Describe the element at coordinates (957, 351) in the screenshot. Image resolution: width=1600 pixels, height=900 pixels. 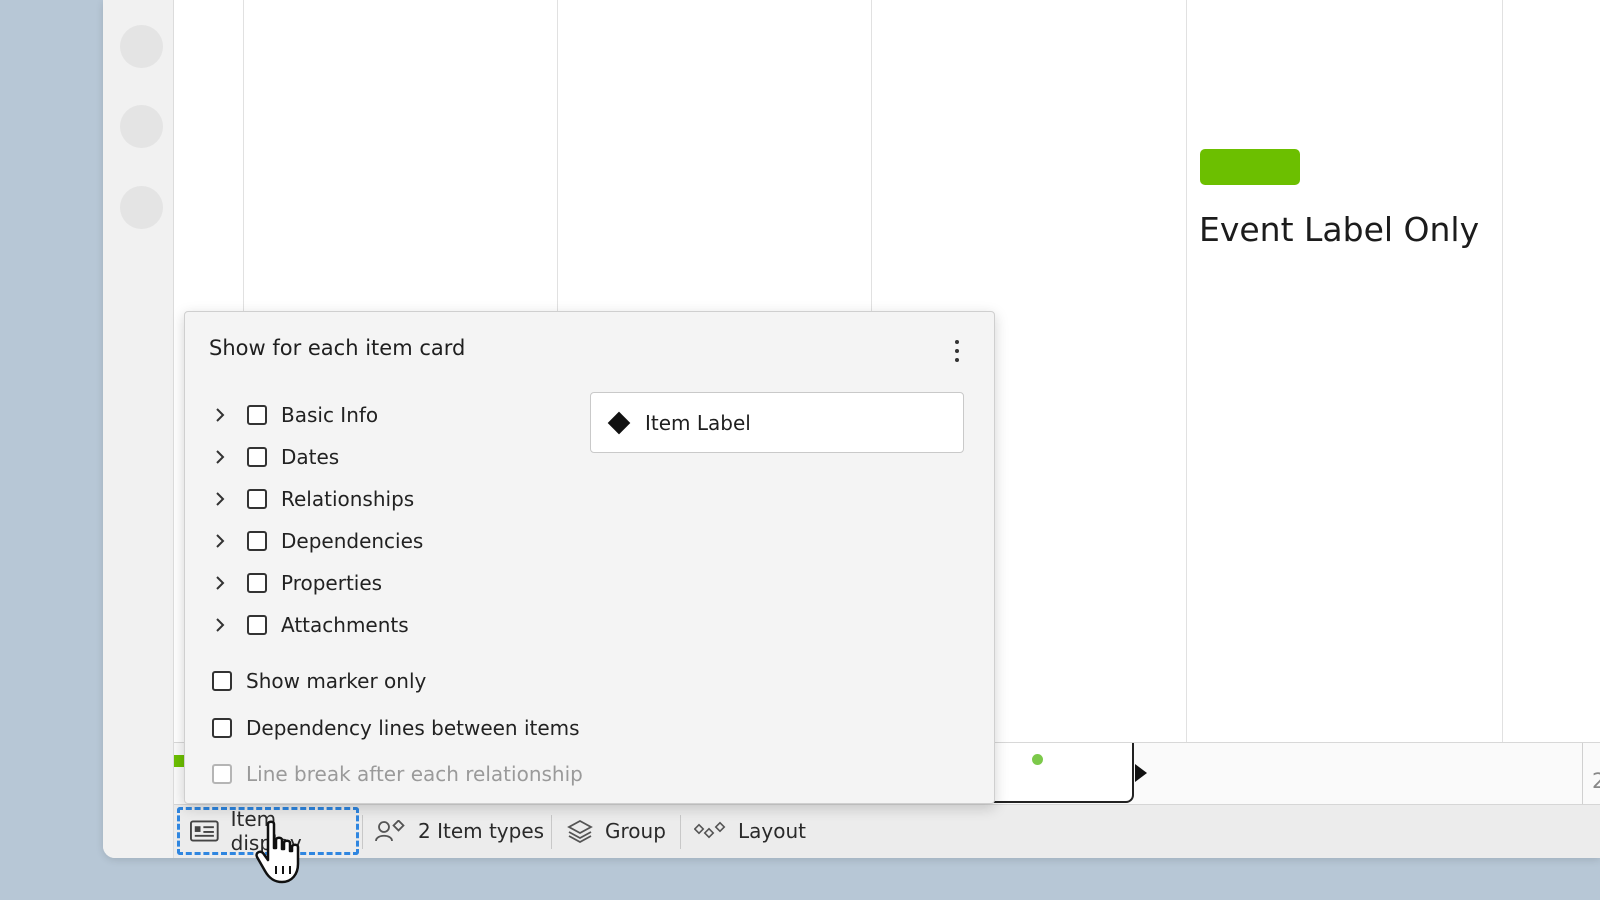
I see `more-options-icon` at that location.